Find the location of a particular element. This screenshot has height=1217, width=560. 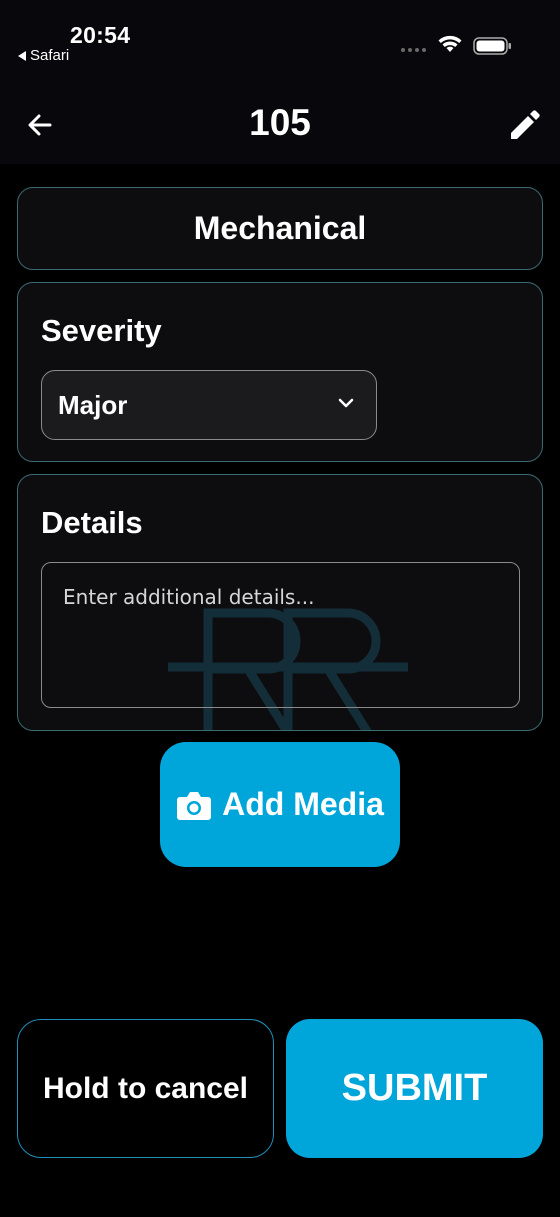

back-to-safari-link: Safari is located at coordinates (43, 55).